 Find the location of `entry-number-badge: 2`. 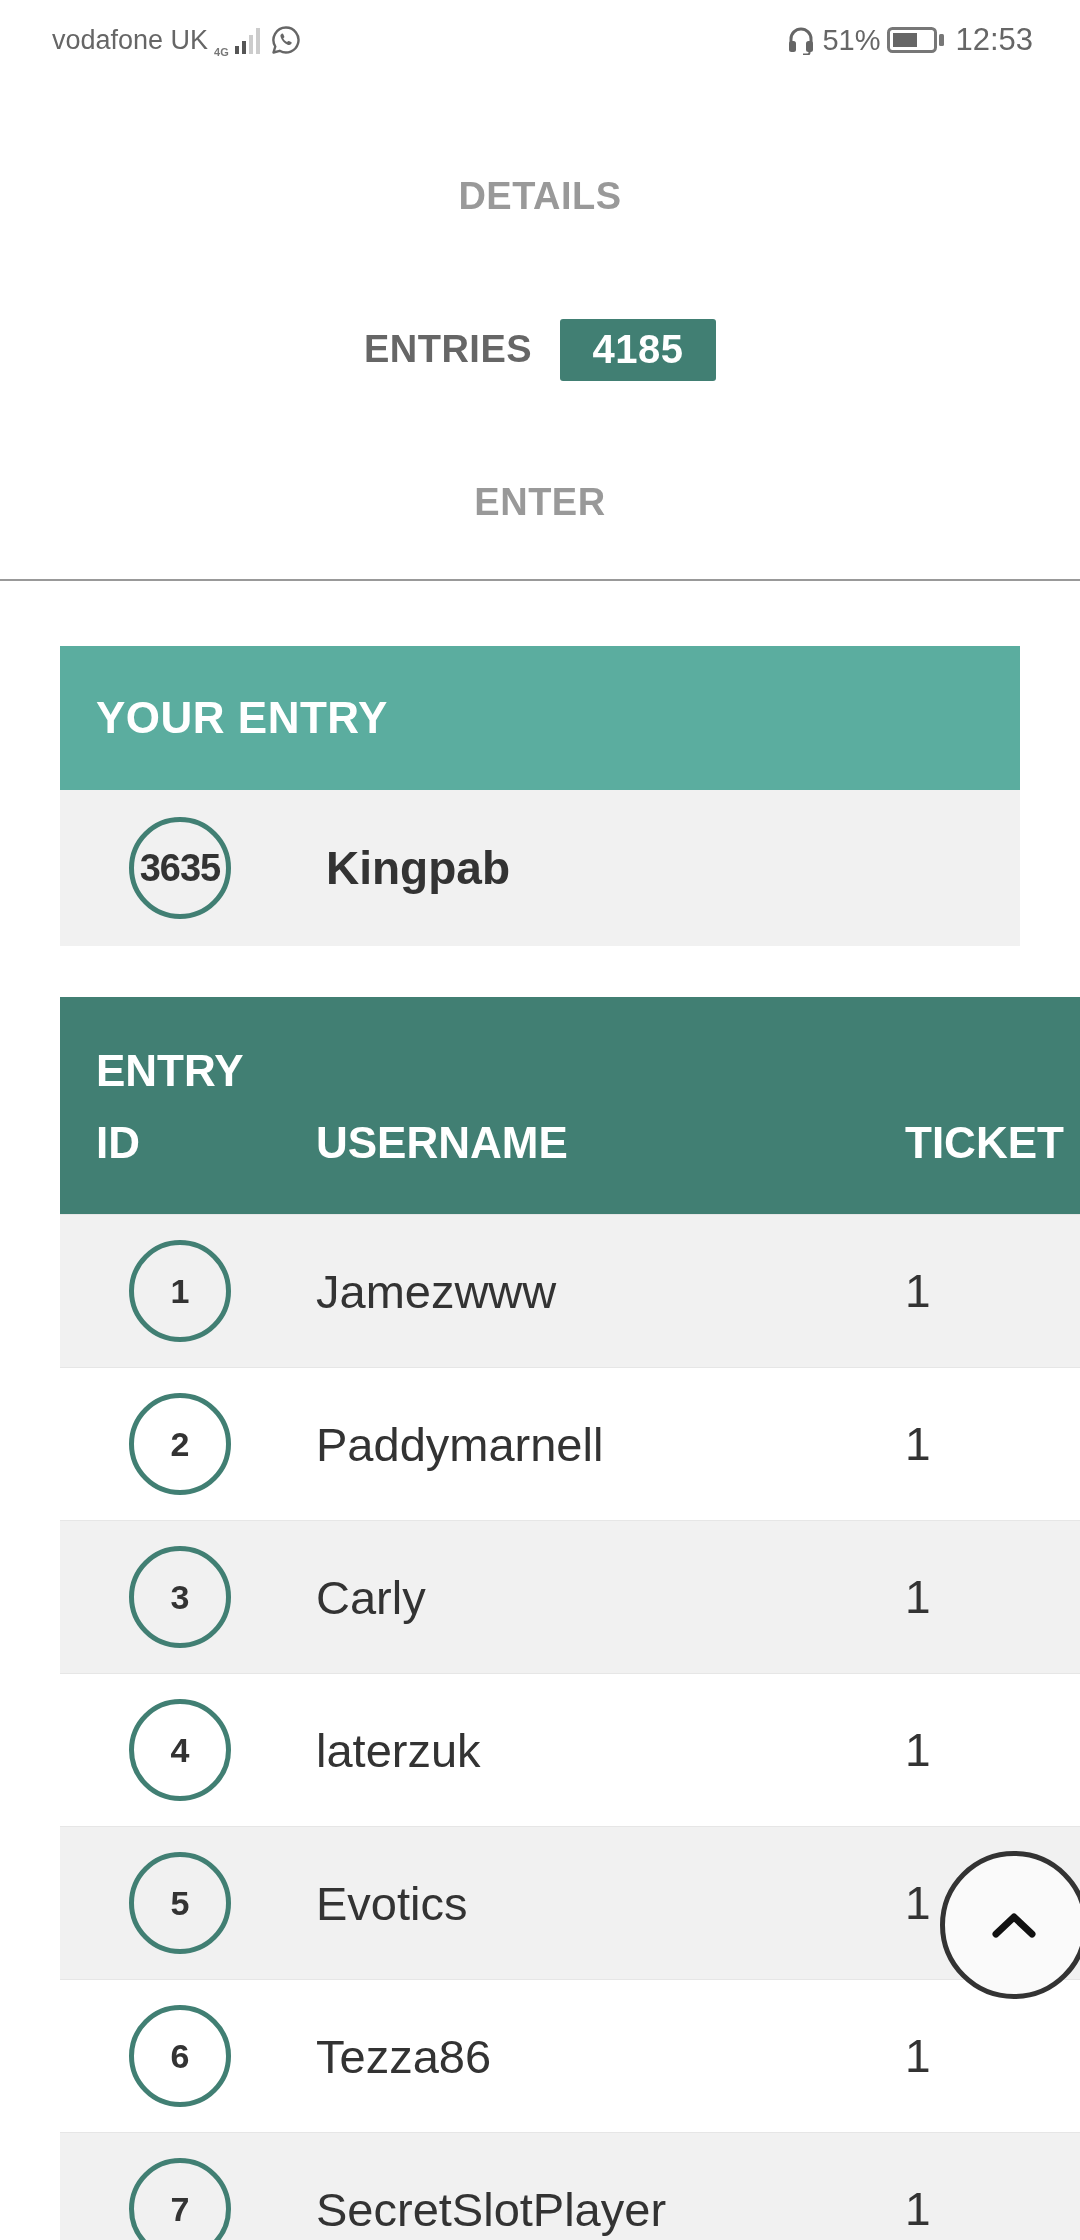

entry-number-badge: 2 is located at coordinates (180, 1444).